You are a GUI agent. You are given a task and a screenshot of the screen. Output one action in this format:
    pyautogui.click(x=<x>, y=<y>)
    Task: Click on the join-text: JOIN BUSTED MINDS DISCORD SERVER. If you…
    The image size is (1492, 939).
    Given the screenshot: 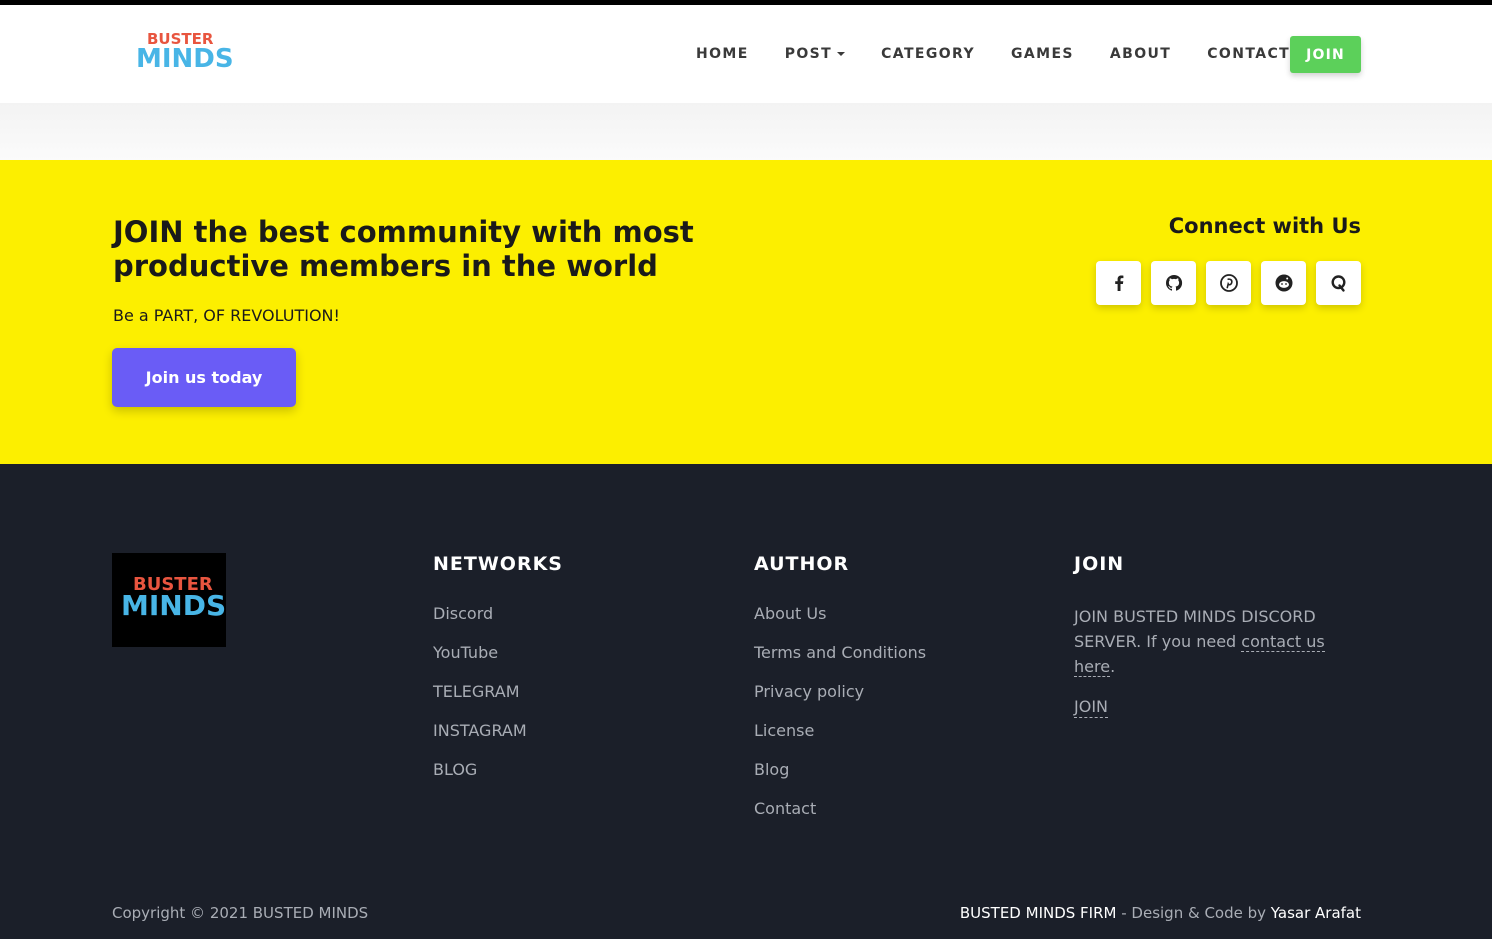 What is the action you would take?
    pyautogui.click(x=1204, y=641)
    